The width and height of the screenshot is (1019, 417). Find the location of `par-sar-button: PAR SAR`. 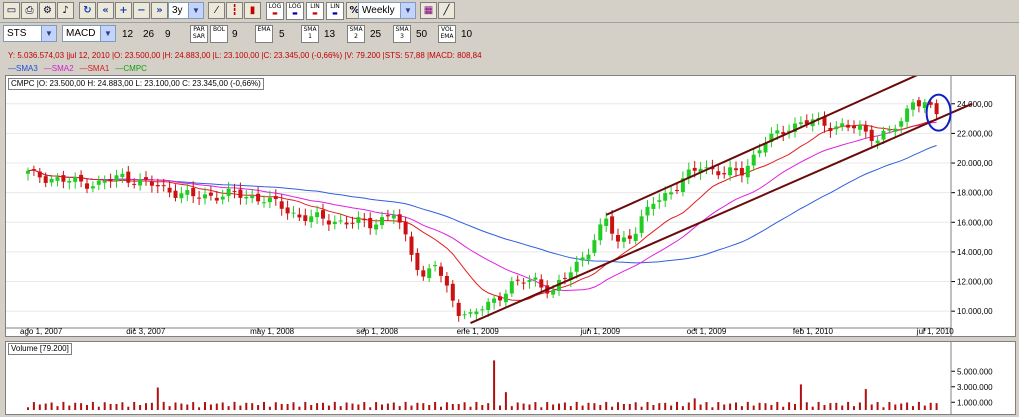

par-sar-button: PAR SAR is located at coordinates (199, 34).